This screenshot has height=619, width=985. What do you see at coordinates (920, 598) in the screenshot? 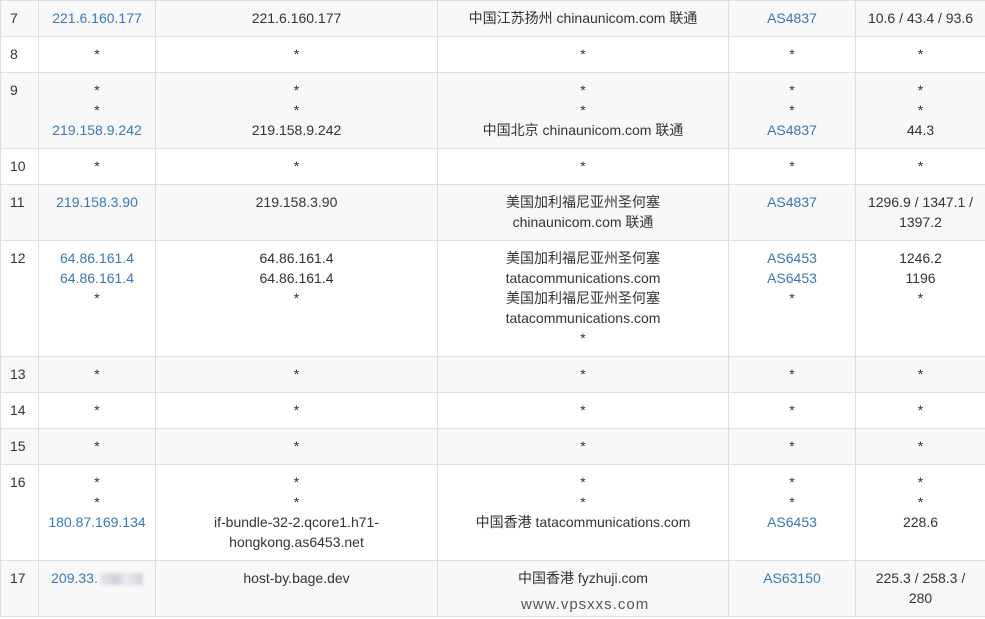
I see `rtt-value: 280` at bounding box center [920, 598].